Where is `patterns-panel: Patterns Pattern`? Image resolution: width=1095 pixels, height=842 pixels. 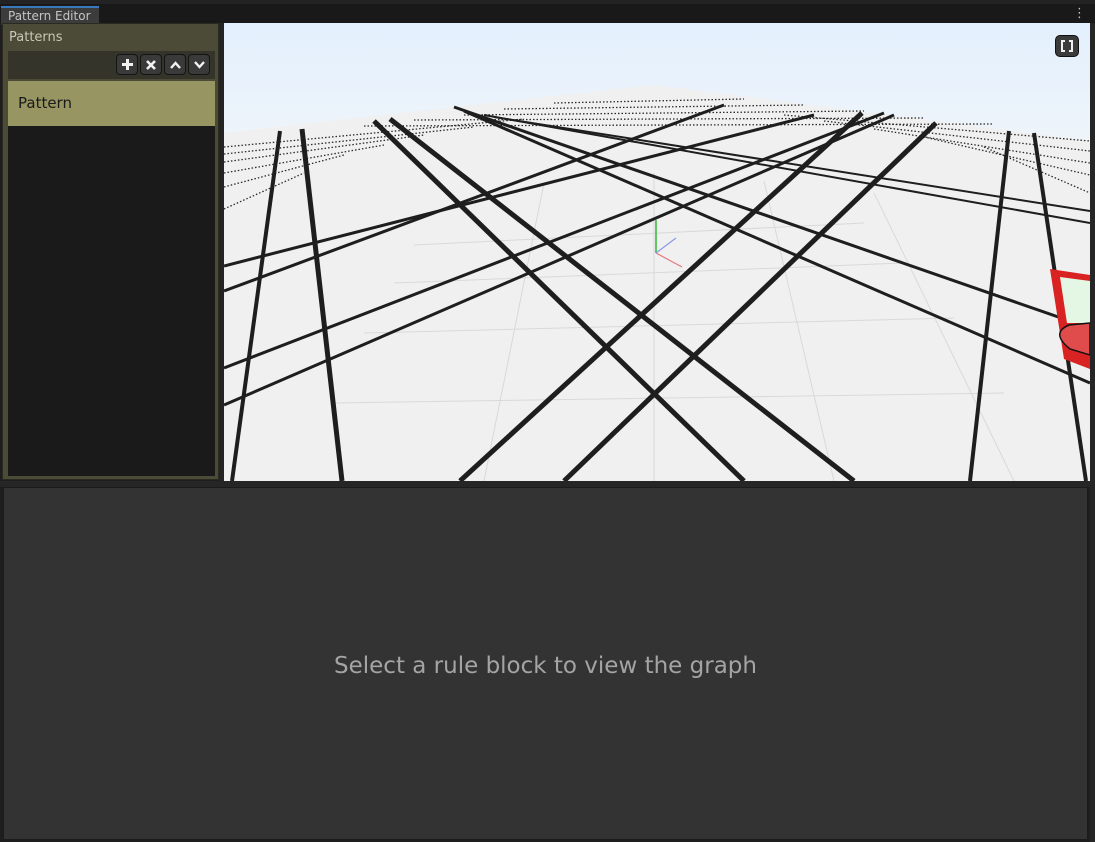
patterns-panel: Patterns Pattern is located at coordinates (110, 251).